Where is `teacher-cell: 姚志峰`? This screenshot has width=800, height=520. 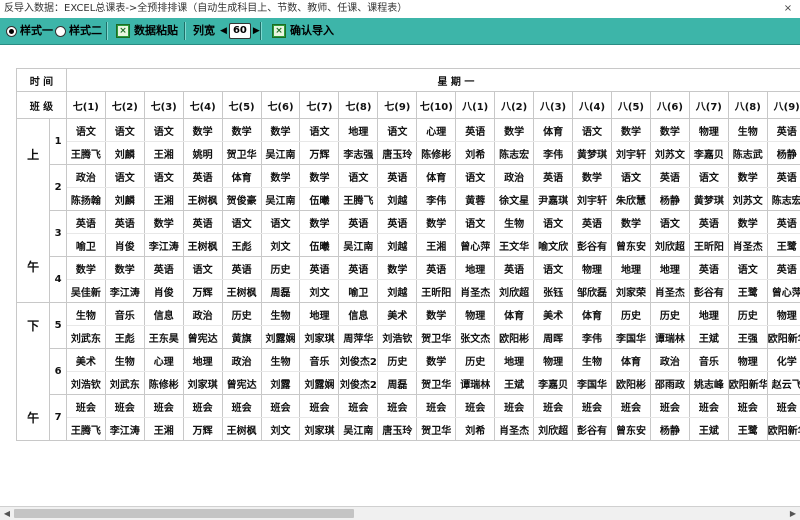
teacher-cell: 姚志峰 is located at coordinates (708, 383).